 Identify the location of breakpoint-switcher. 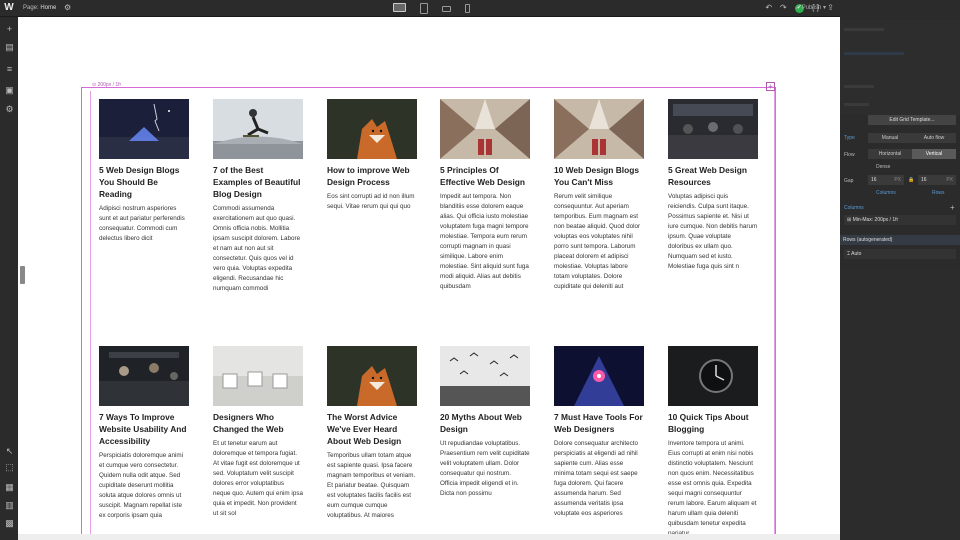
(431, 8).